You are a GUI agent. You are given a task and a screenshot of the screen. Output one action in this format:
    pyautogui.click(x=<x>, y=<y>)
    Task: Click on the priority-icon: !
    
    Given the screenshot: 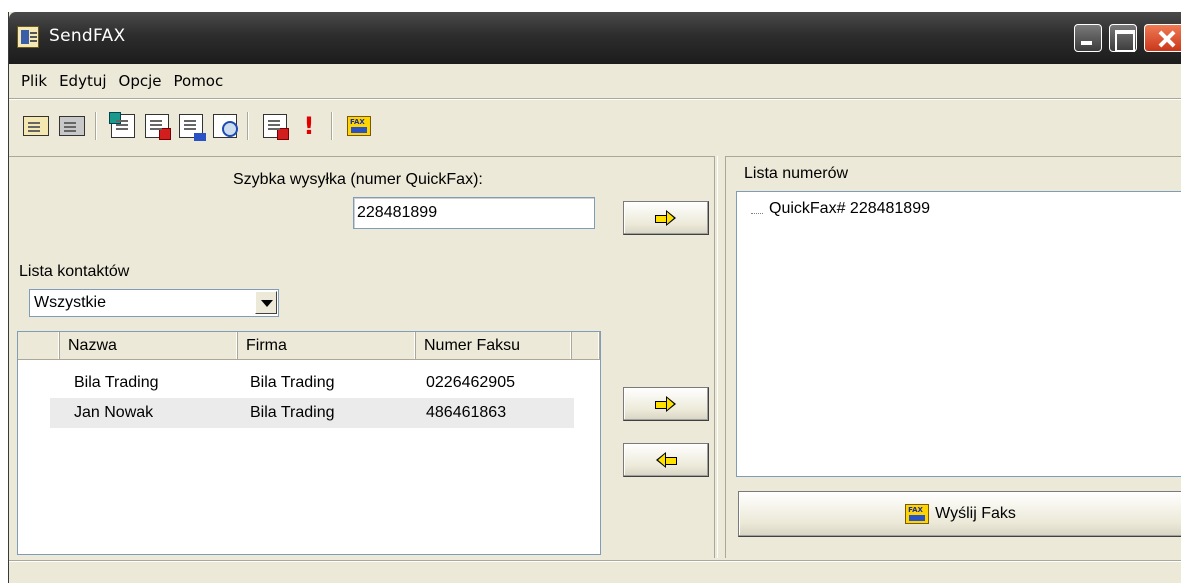 What is the action you would take?
    pyautogui.click(x=309, y=126)
    